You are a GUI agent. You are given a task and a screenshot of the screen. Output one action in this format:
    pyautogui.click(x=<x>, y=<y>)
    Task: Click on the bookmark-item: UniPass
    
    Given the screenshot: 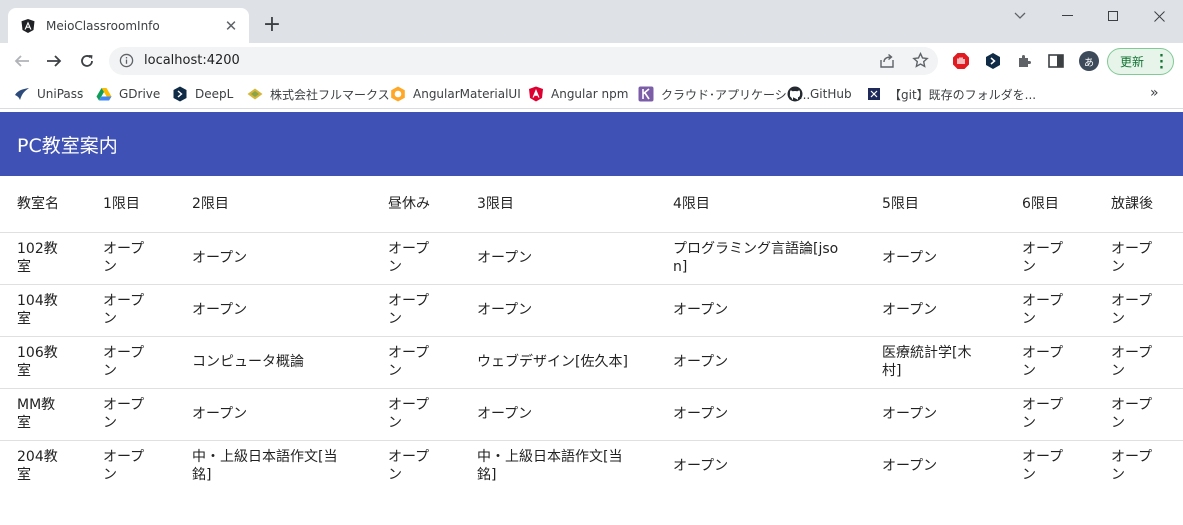 What is the action you would take?
    pyautogui.click(x=48, y=94)
    